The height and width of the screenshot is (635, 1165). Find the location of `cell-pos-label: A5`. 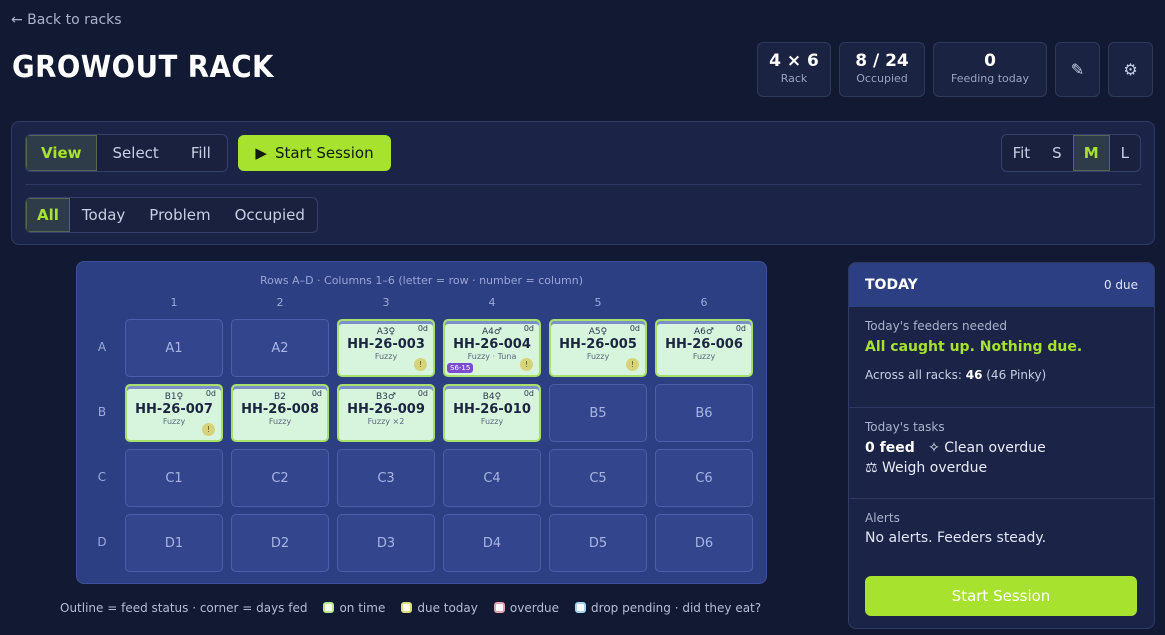

cell-pos-label: A5 is located at coordinates (594, 332).